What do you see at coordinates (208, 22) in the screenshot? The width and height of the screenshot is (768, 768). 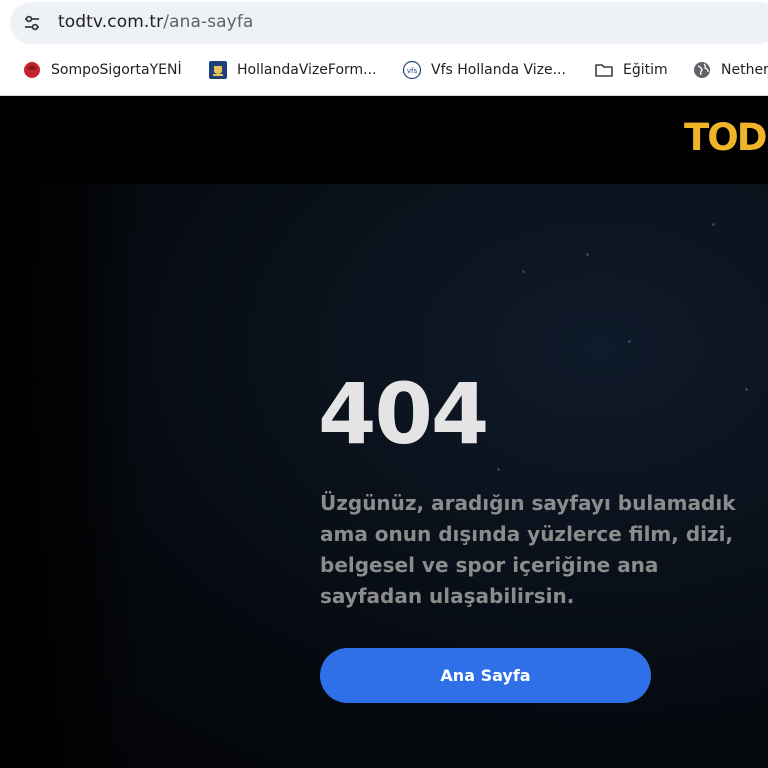 I see `url-path: /ana-sayfa` at bounding box center [208, 22].